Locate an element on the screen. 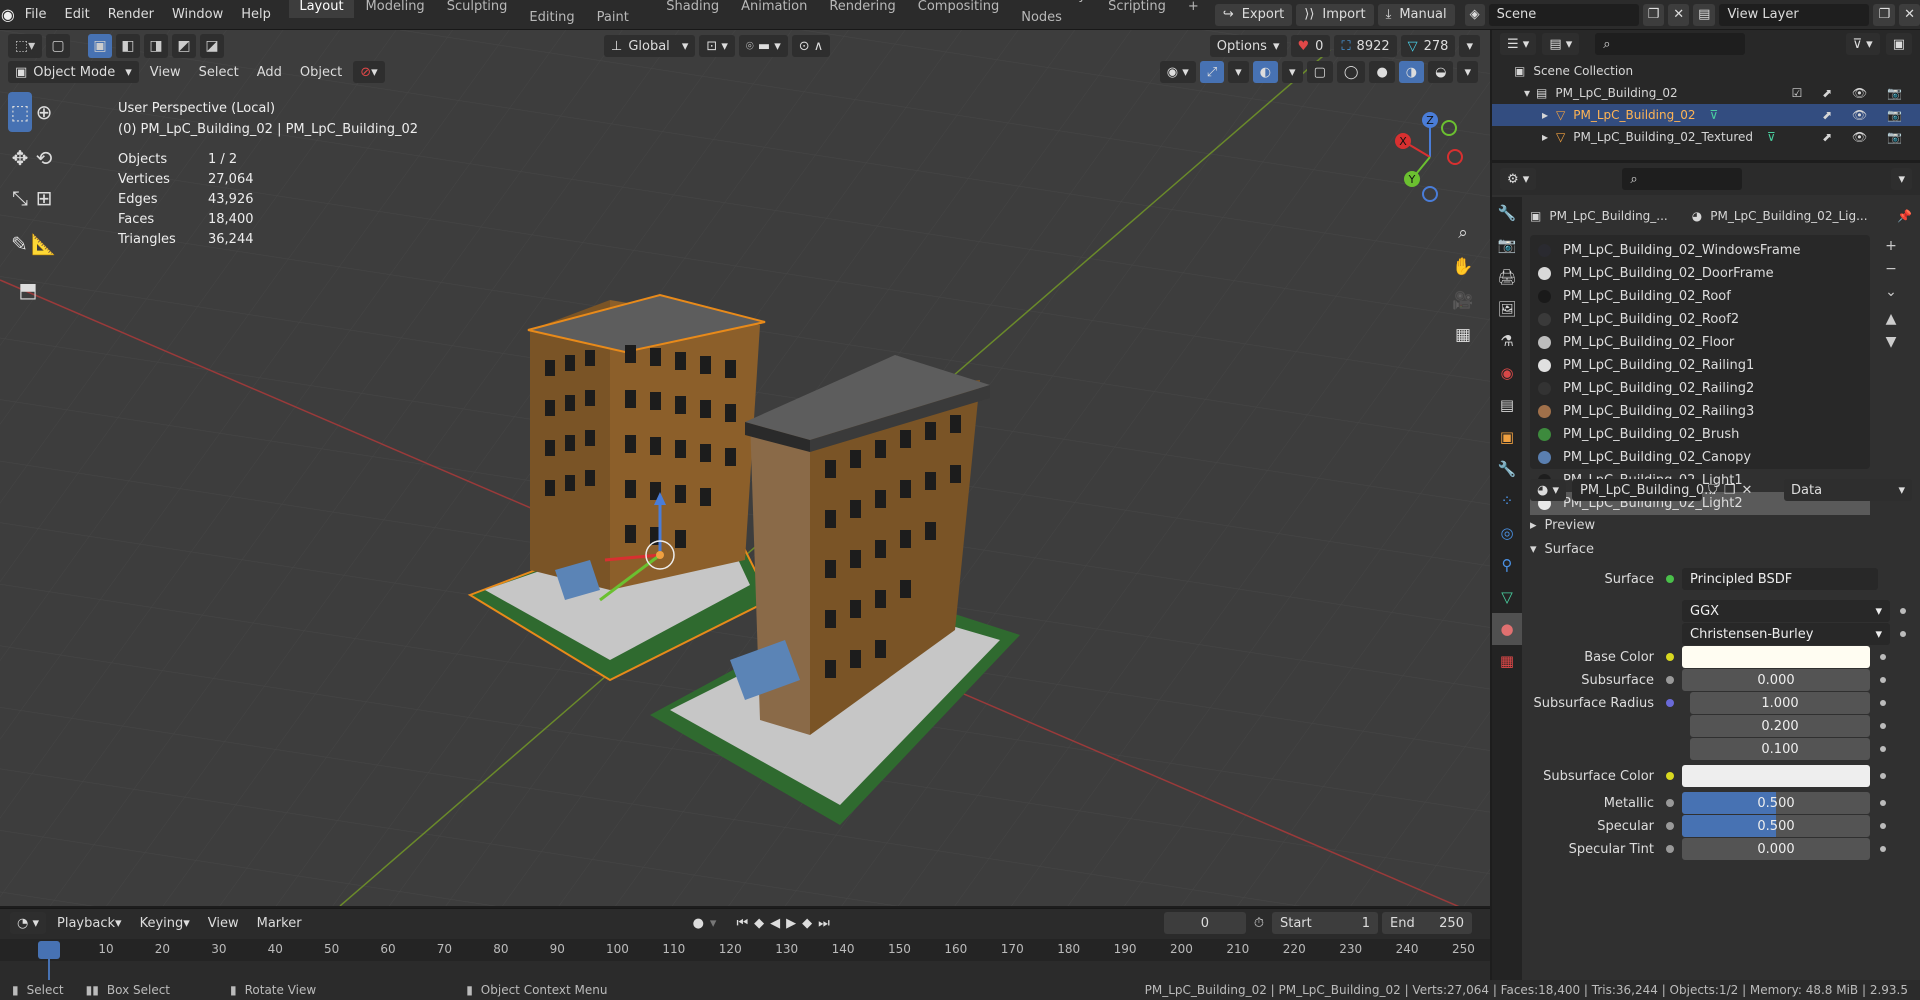  menu-edit: Edit is located at coordinates (77, 15).